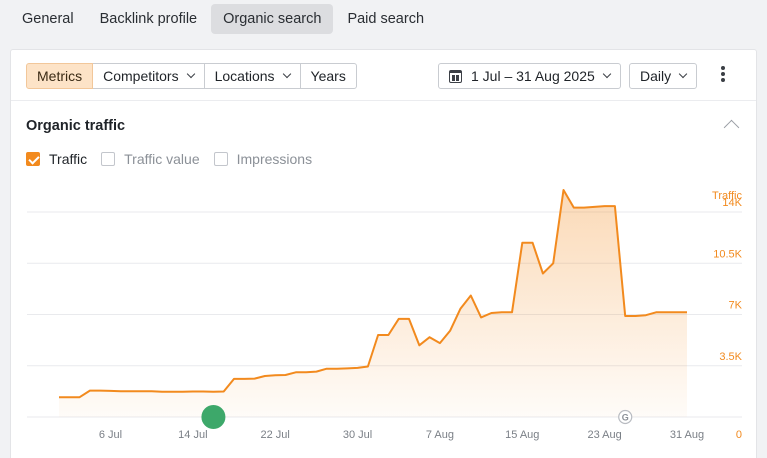 The width and height of the screenshot is (767, 458). Describe the element at coordinates (605, 435) in the screenshot. I see `x-tick-label: 23 Aug` at that location.